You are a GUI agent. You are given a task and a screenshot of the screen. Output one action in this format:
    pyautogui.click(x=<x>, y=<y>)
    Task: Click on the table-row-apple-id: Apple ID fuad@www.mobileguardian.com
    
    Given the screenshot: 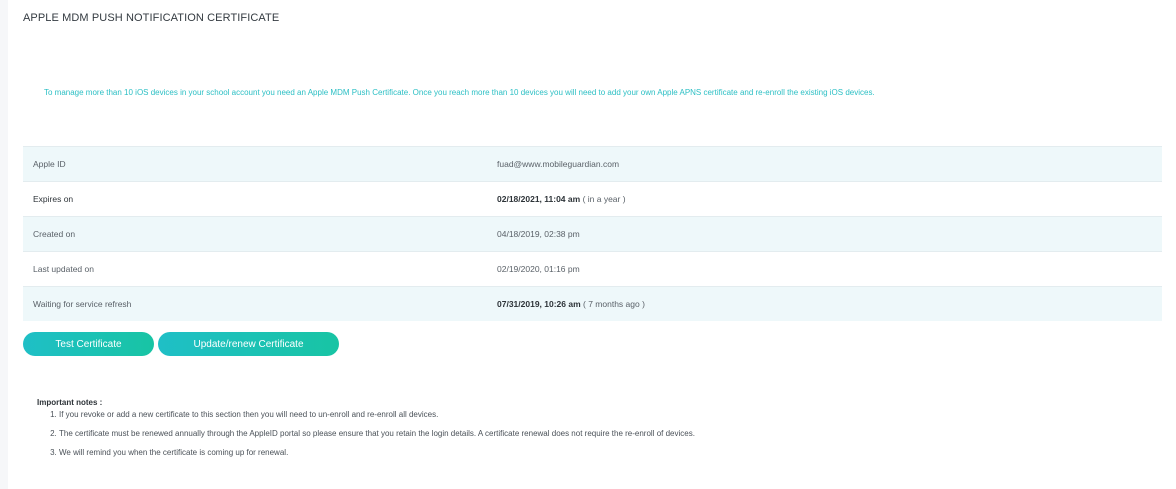 What is the action you would take?
    pyautogui.click(x=592, y=163)
    